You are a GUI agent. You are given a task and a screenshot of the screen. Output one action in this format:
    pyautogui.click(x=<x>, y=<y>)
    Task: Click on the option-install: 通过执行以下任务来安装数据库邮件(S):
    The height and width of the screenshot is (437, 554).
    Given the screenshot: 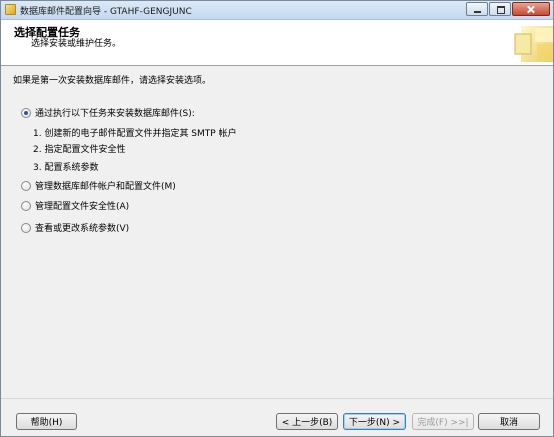 What is the action you would take?
    pyautogui.click(x=108, y=112)
    